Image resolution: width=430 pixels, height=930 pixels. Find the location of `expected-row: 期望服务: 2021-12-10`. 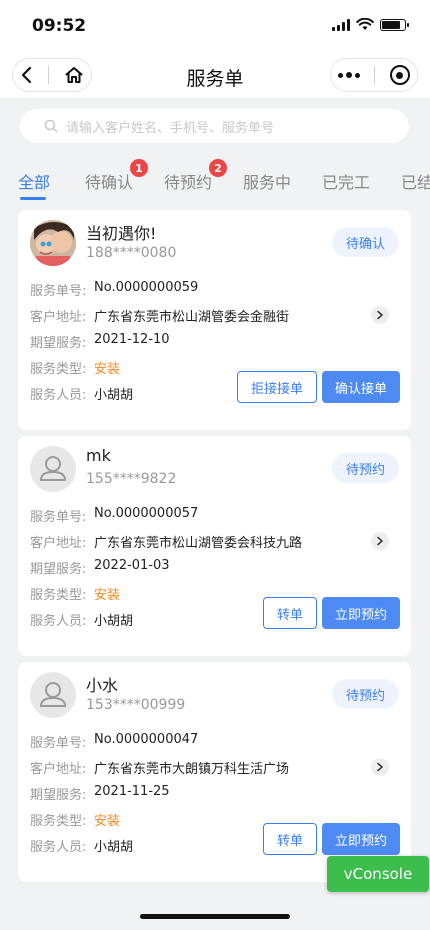

expected-row: 期望服务: 2021-12-10 is located at coordinates (100, 341).